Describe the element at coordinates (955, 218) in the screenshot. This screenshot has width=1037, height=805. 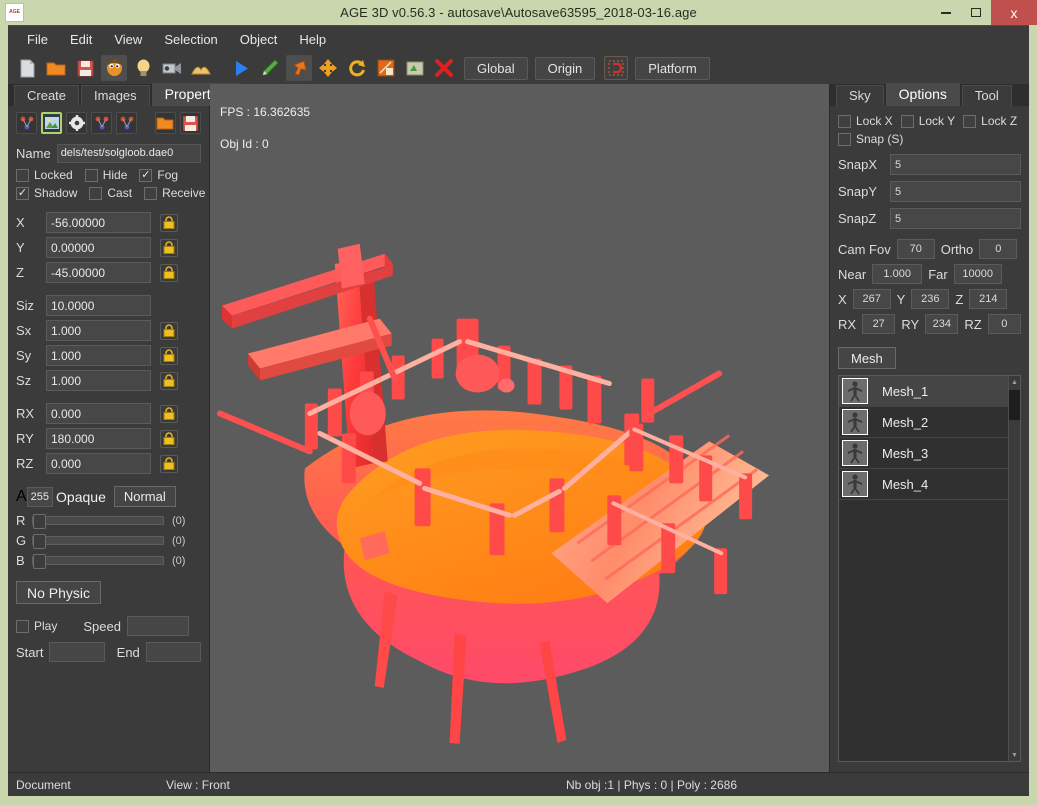
I see `snapz-input: 5` at that location.